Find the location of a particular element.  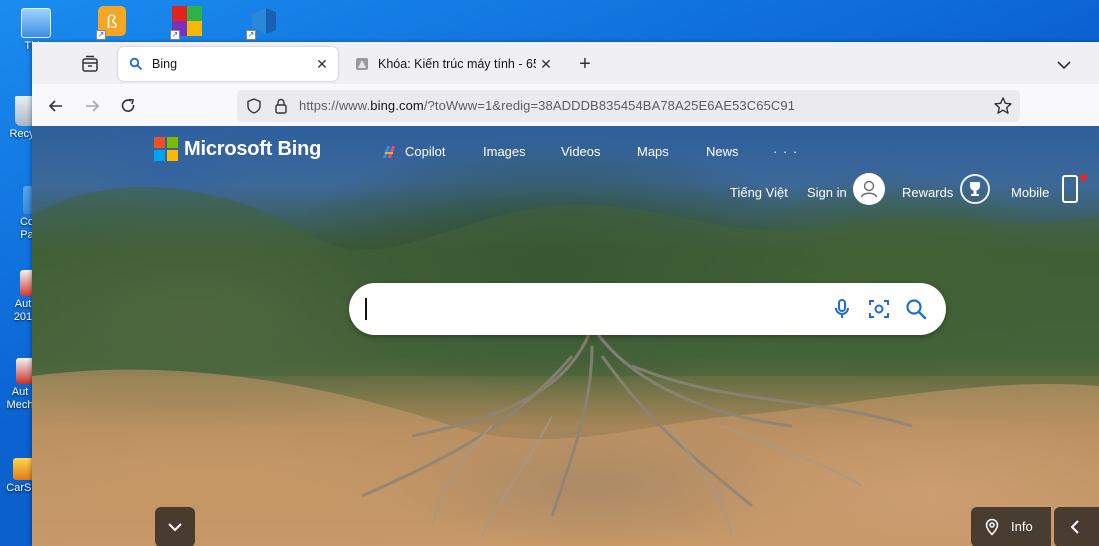

nav-images: Images is located at coordinates (504, 151).